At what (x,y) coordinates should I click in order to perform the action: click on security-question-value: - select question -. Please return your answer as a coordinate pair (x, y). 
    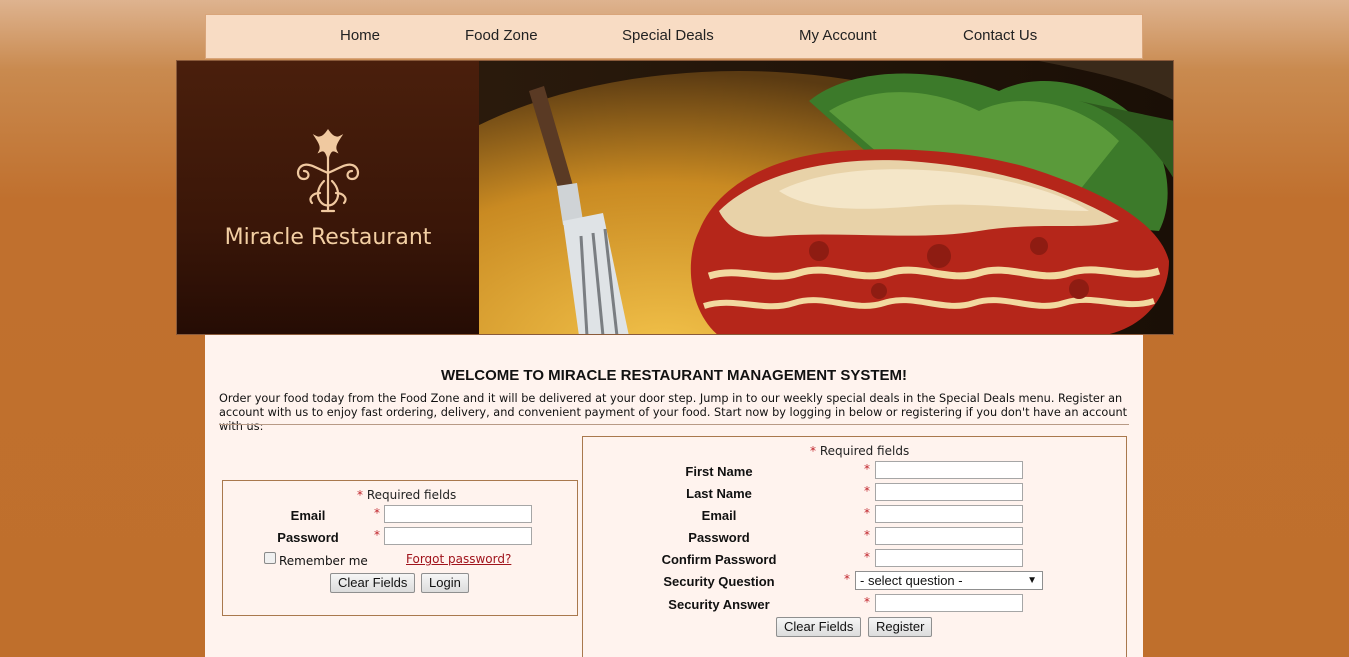
    Looking at the image, I should click on (911, 580).